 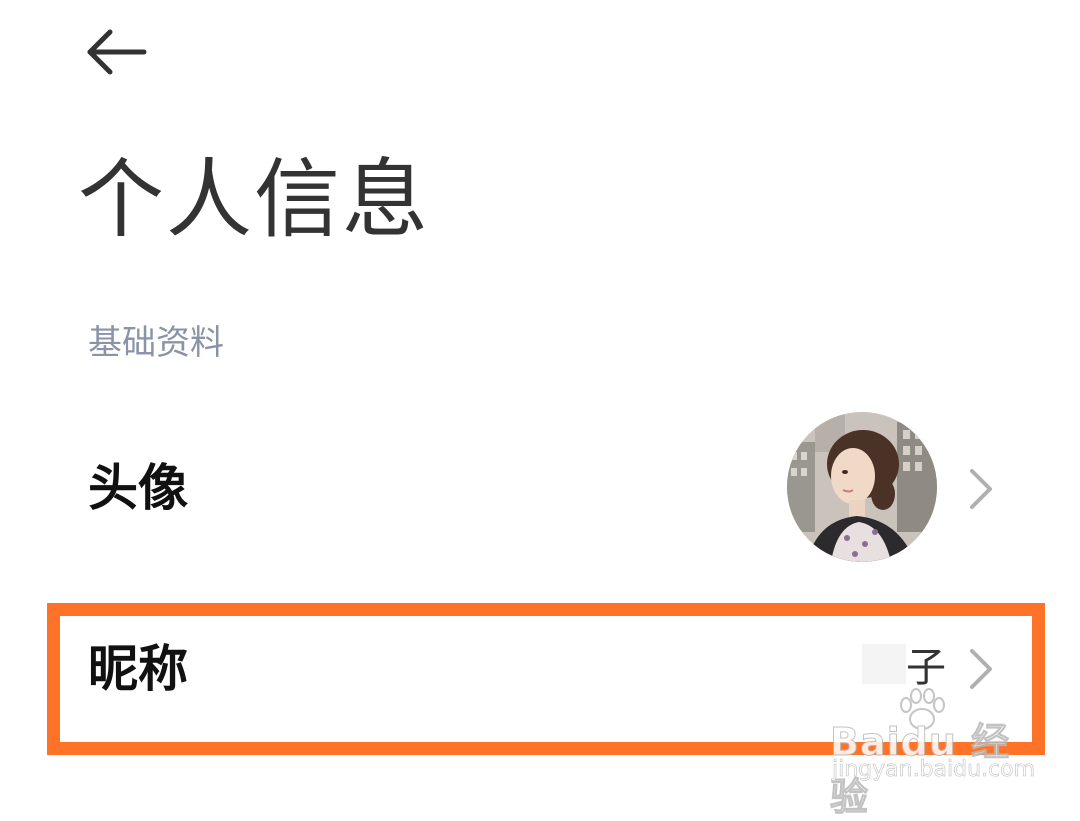 What do you see at coordinates (156, 343) in the screenshot?
I see `section-label: 基础资料` at bounding box center [156, 343].